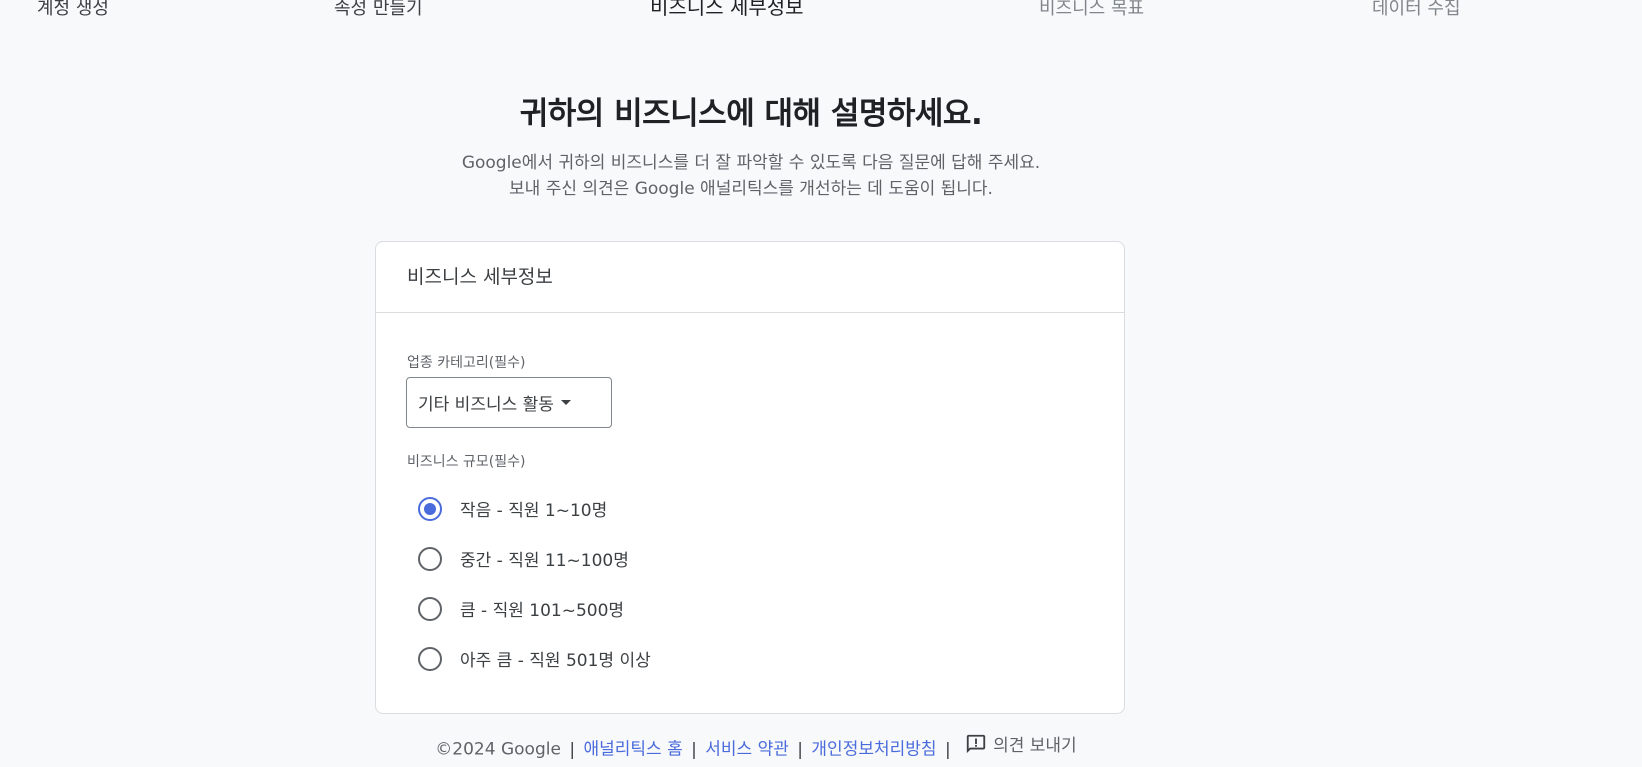 Image resolution: width=1642 pixels, height=767 pixels. What do you see at coordinates (378, 10) in the screenshot?
I see `step-create-property: 속성 만들기` at bounding box center [378, 10].